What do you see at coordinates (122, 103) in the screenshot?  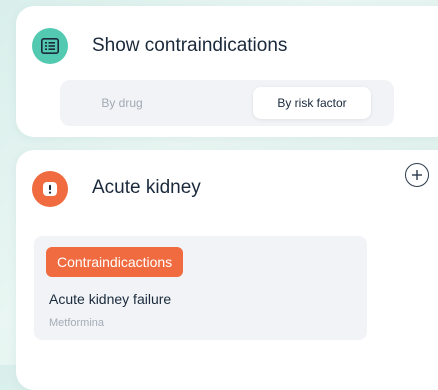 I see `tab-by-drug: By drug` at bounding box center [122, 103].